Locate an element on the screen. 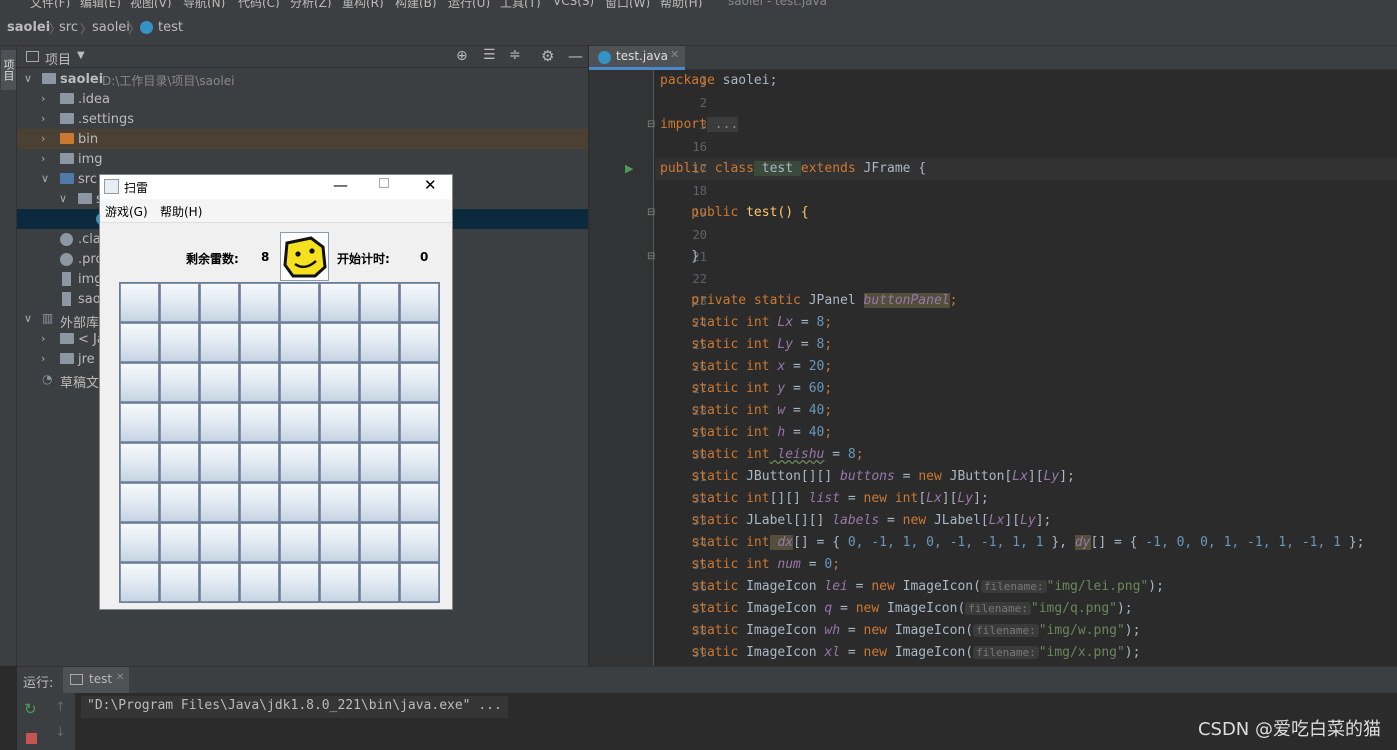 The width and height of the screenshot is (1397, 750). breadcrumb-class: test is located at coordinates (170, 27).